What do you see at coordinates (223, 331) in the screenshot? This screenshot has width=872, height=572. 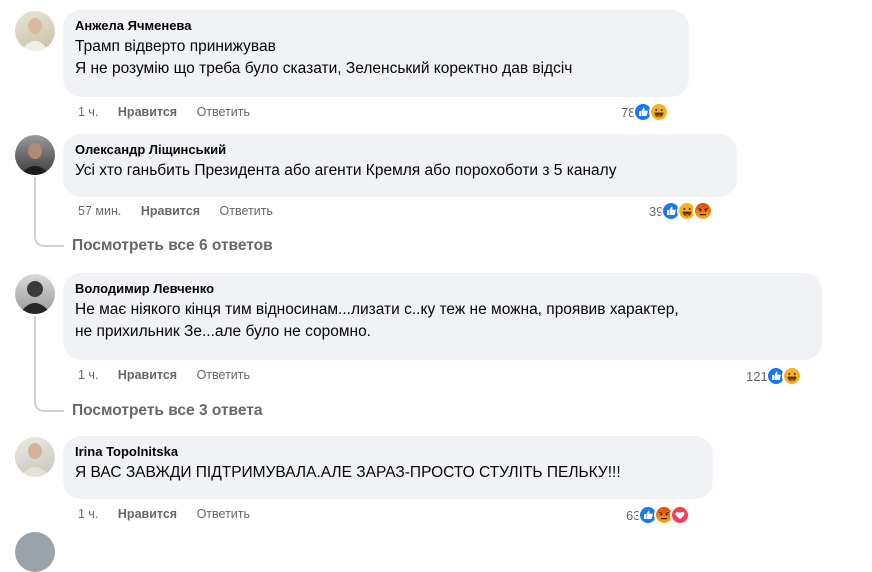 I see `comment-text-line: не прихильник Зе...але було не соромно.` at bounding box center [223, 331].